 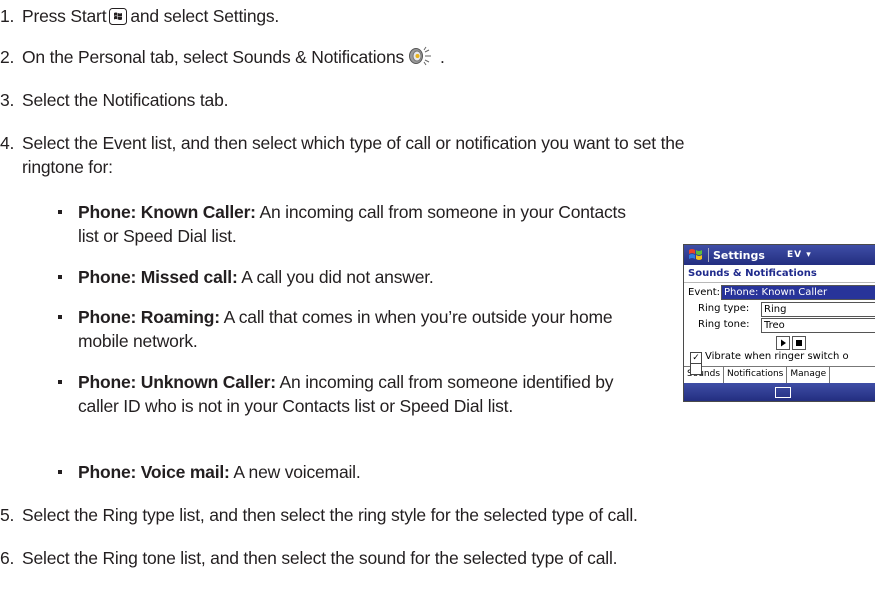 I want to click on stop-icon, so click(x=799, y=343).